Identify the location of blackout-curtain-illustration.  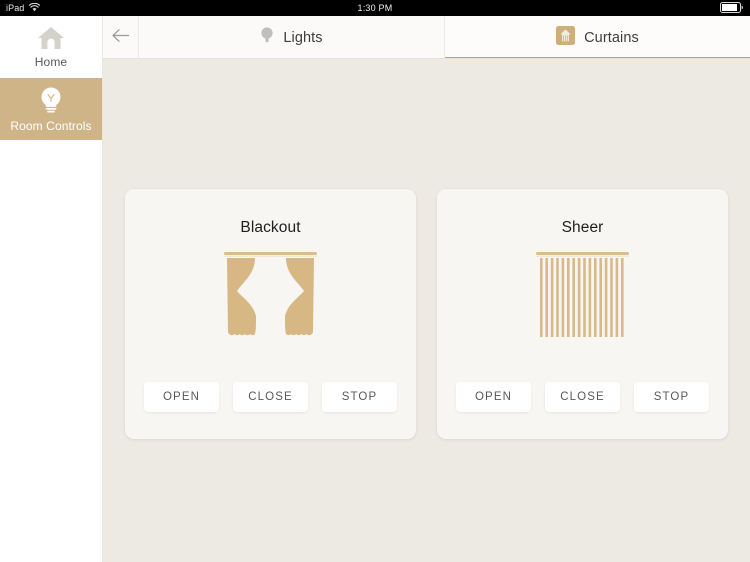
(270, 299).